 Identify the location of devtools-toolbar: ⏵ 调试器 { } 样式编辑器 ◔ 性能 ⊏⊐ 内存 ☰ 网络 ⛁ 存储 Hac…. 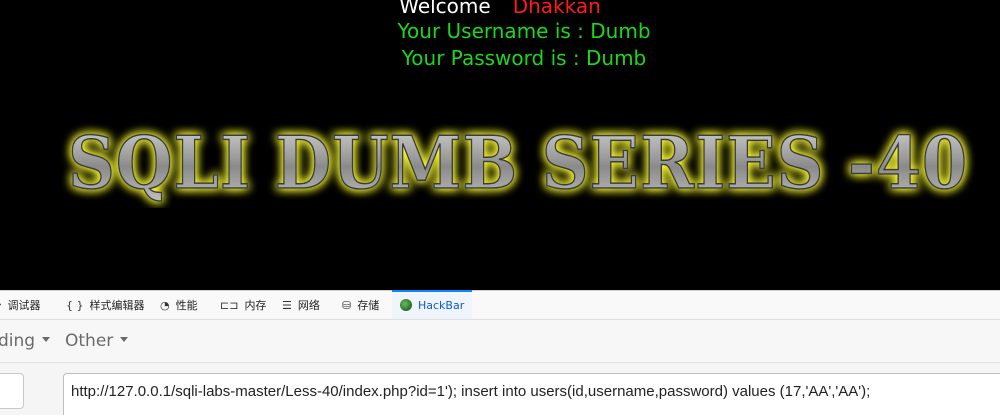
(500, 305).